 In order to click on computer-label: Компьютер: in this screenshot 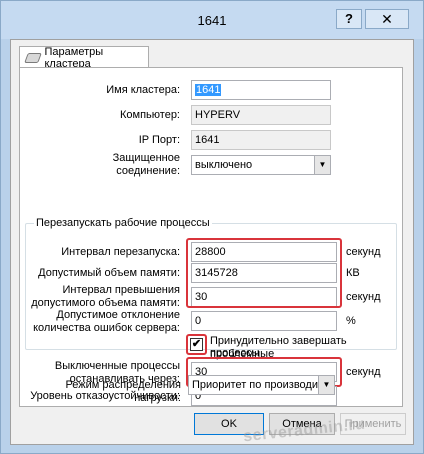, I will do `click(150, 115)`.